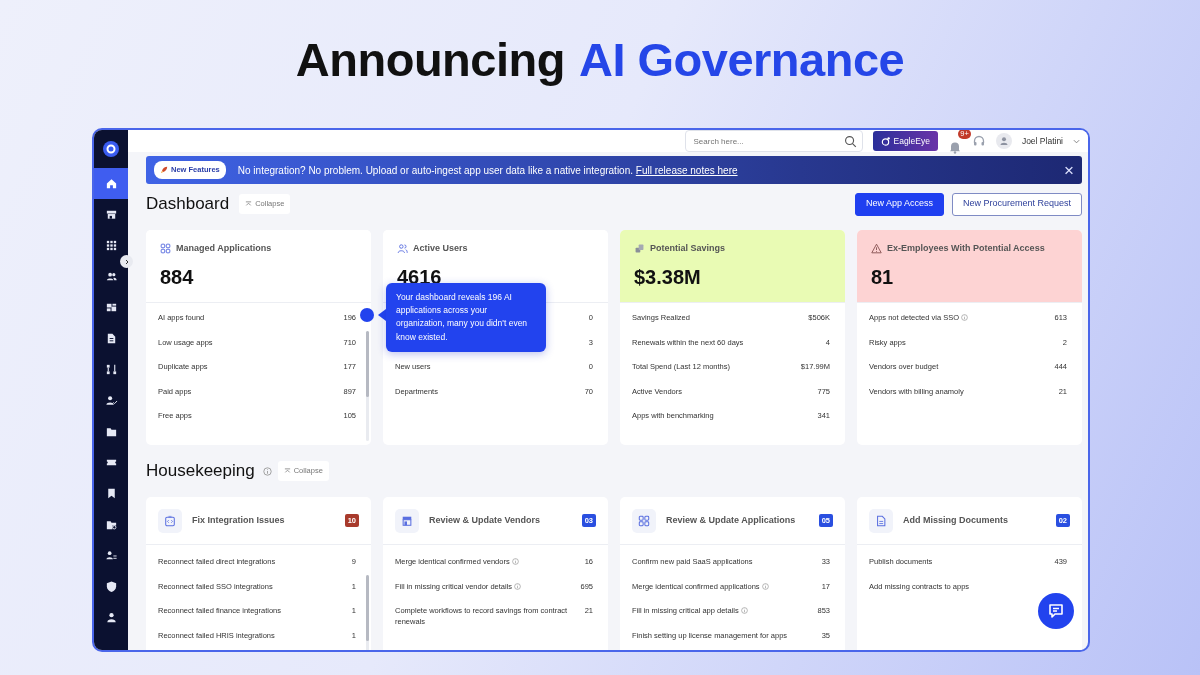 This screenshot has width=1200, height=675. I want to click on section-title: Housekeeping, so click(200, 471).